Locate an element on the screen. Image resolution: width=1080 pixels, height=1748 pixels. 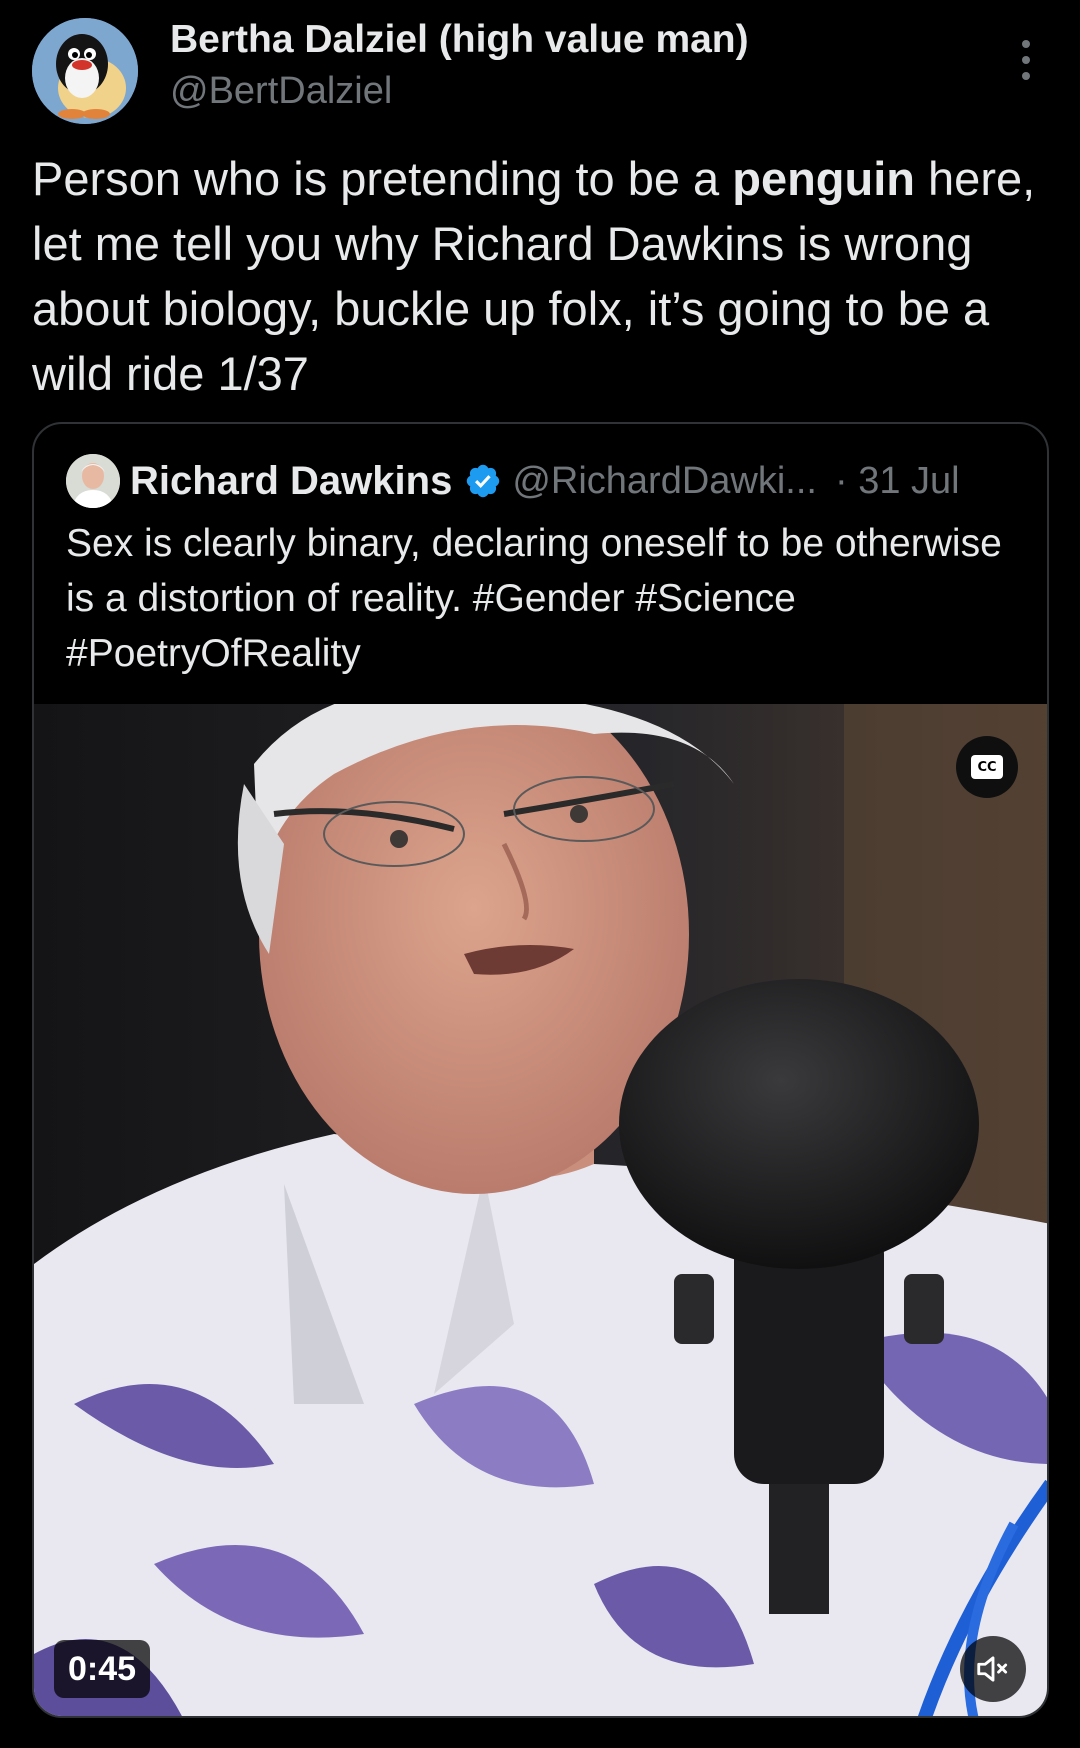
verified-badge-icon is located at coordinates (483, 481).